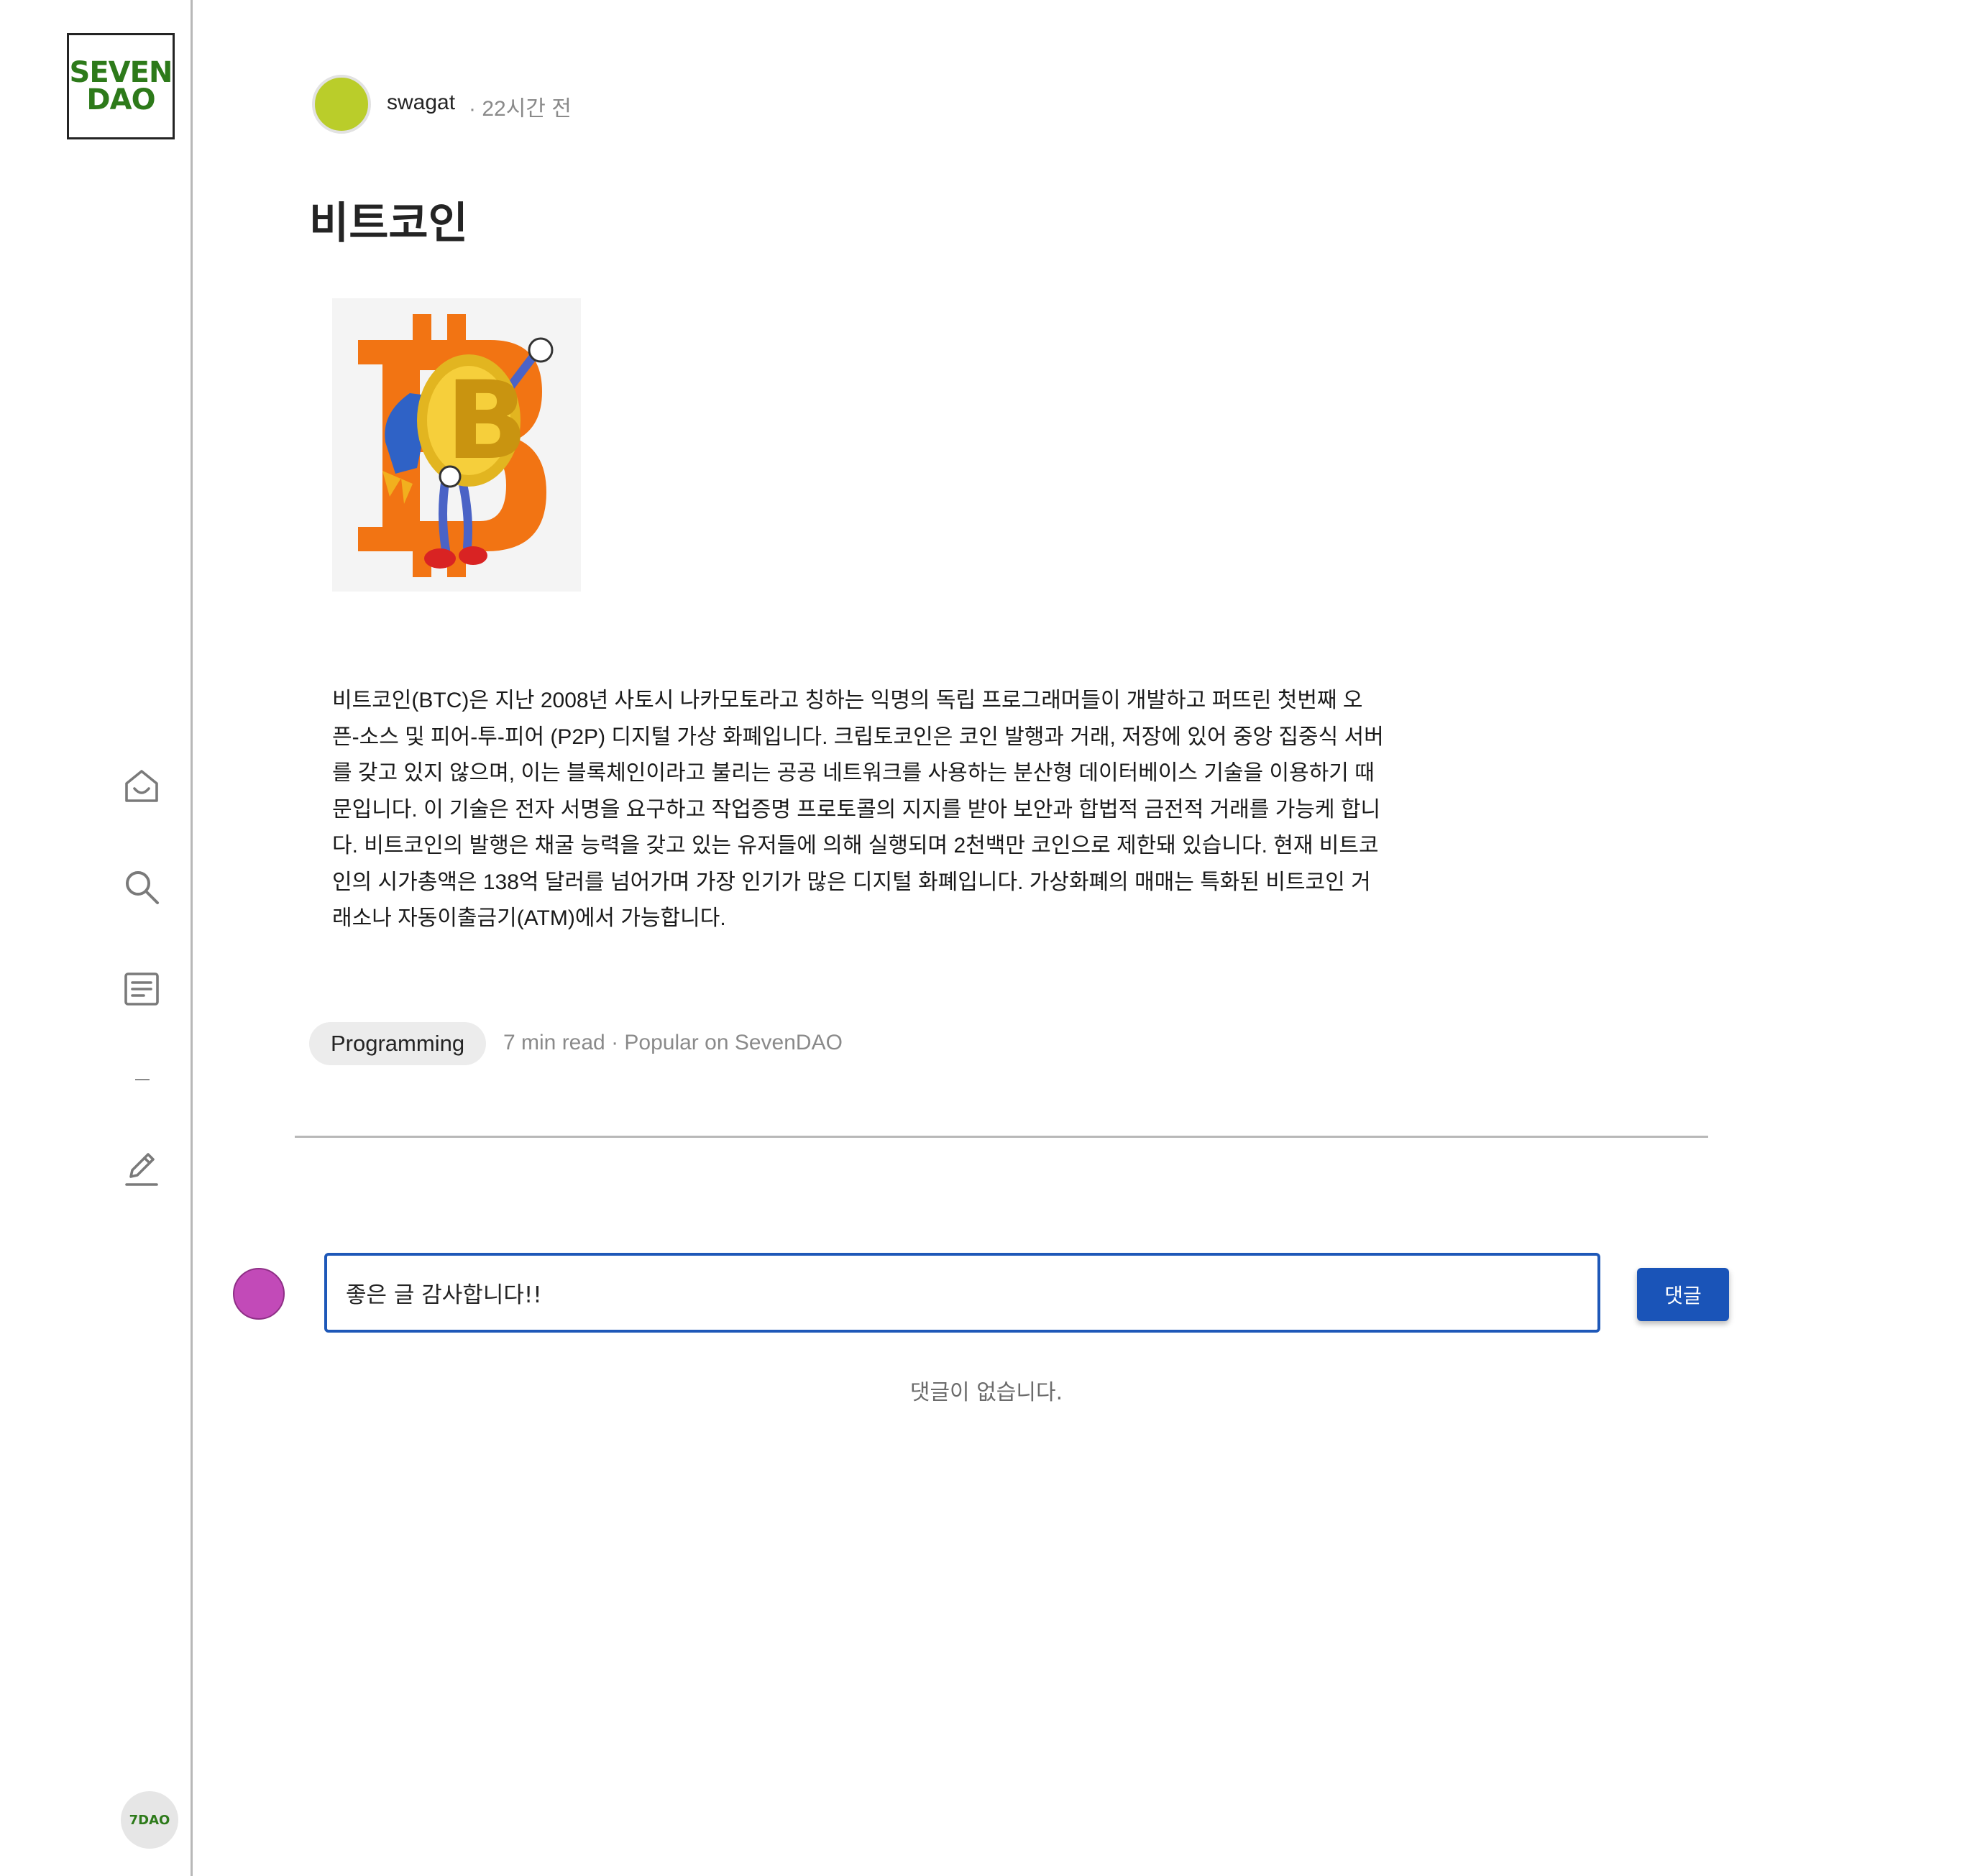 The image size is (1967, 1876). Describe the element at coordinates (259, 1294) in the screenshot. I see `commenter-avatar` at that location.